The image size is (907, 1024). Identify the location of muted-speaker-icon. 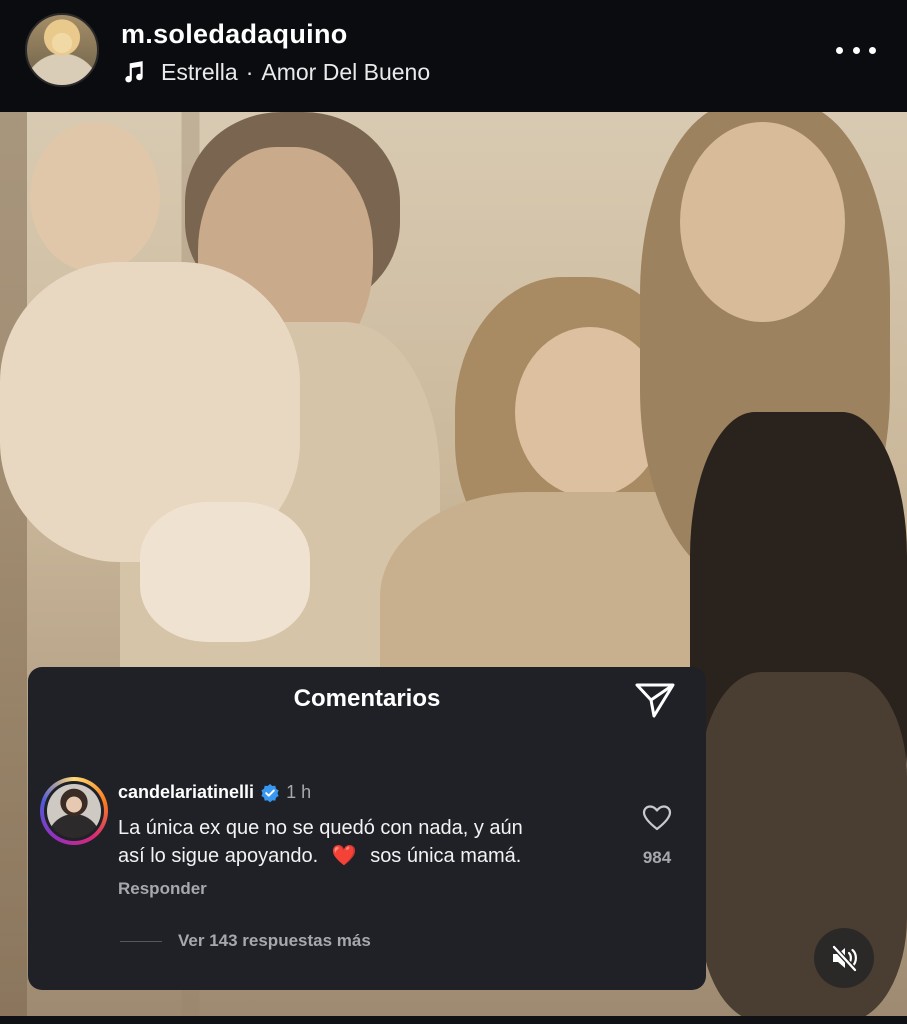
(844, 958).